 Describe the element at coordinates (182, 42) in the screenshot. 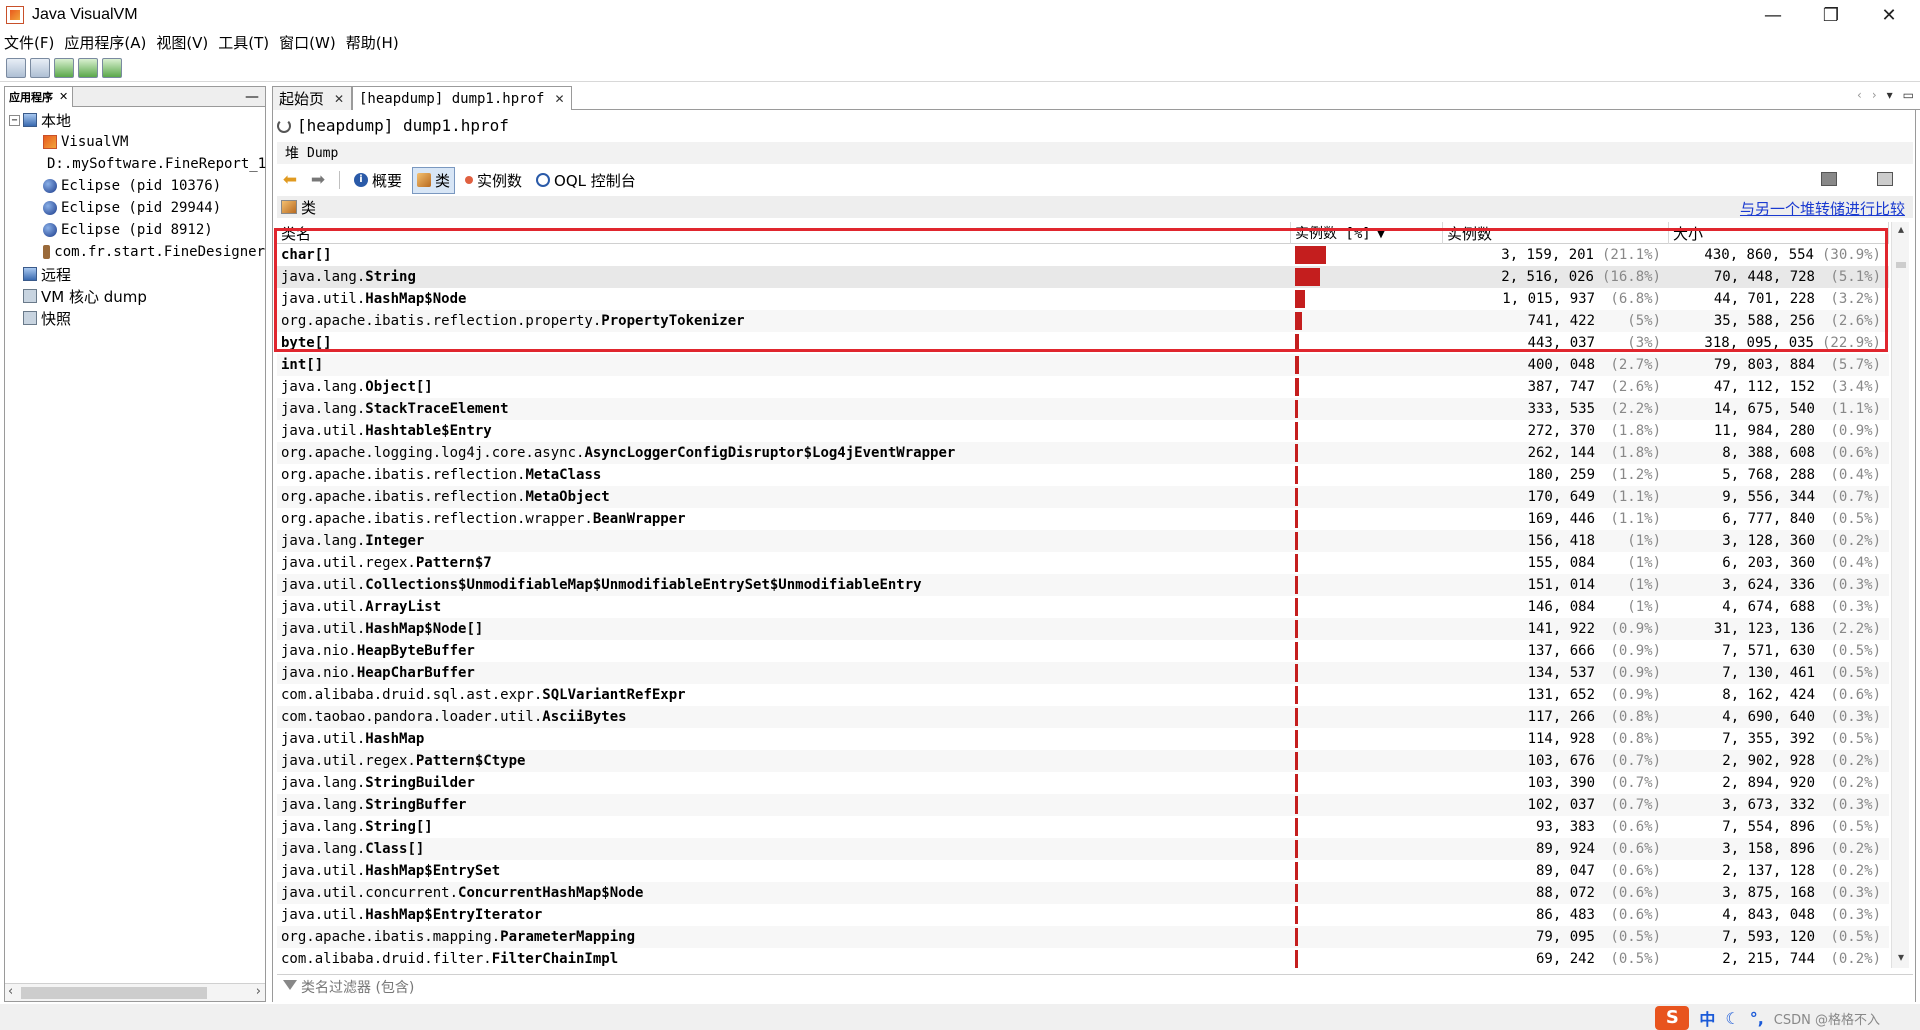

I see `menu-view: 视图(V)` at that location.